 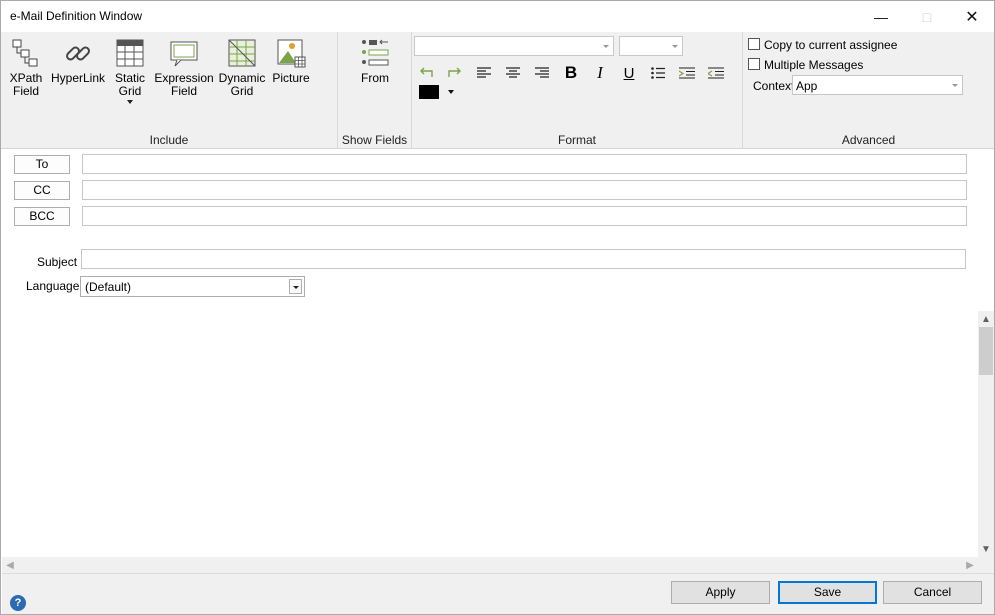 I want to click on align-center-button, so click(x=513, y=73).